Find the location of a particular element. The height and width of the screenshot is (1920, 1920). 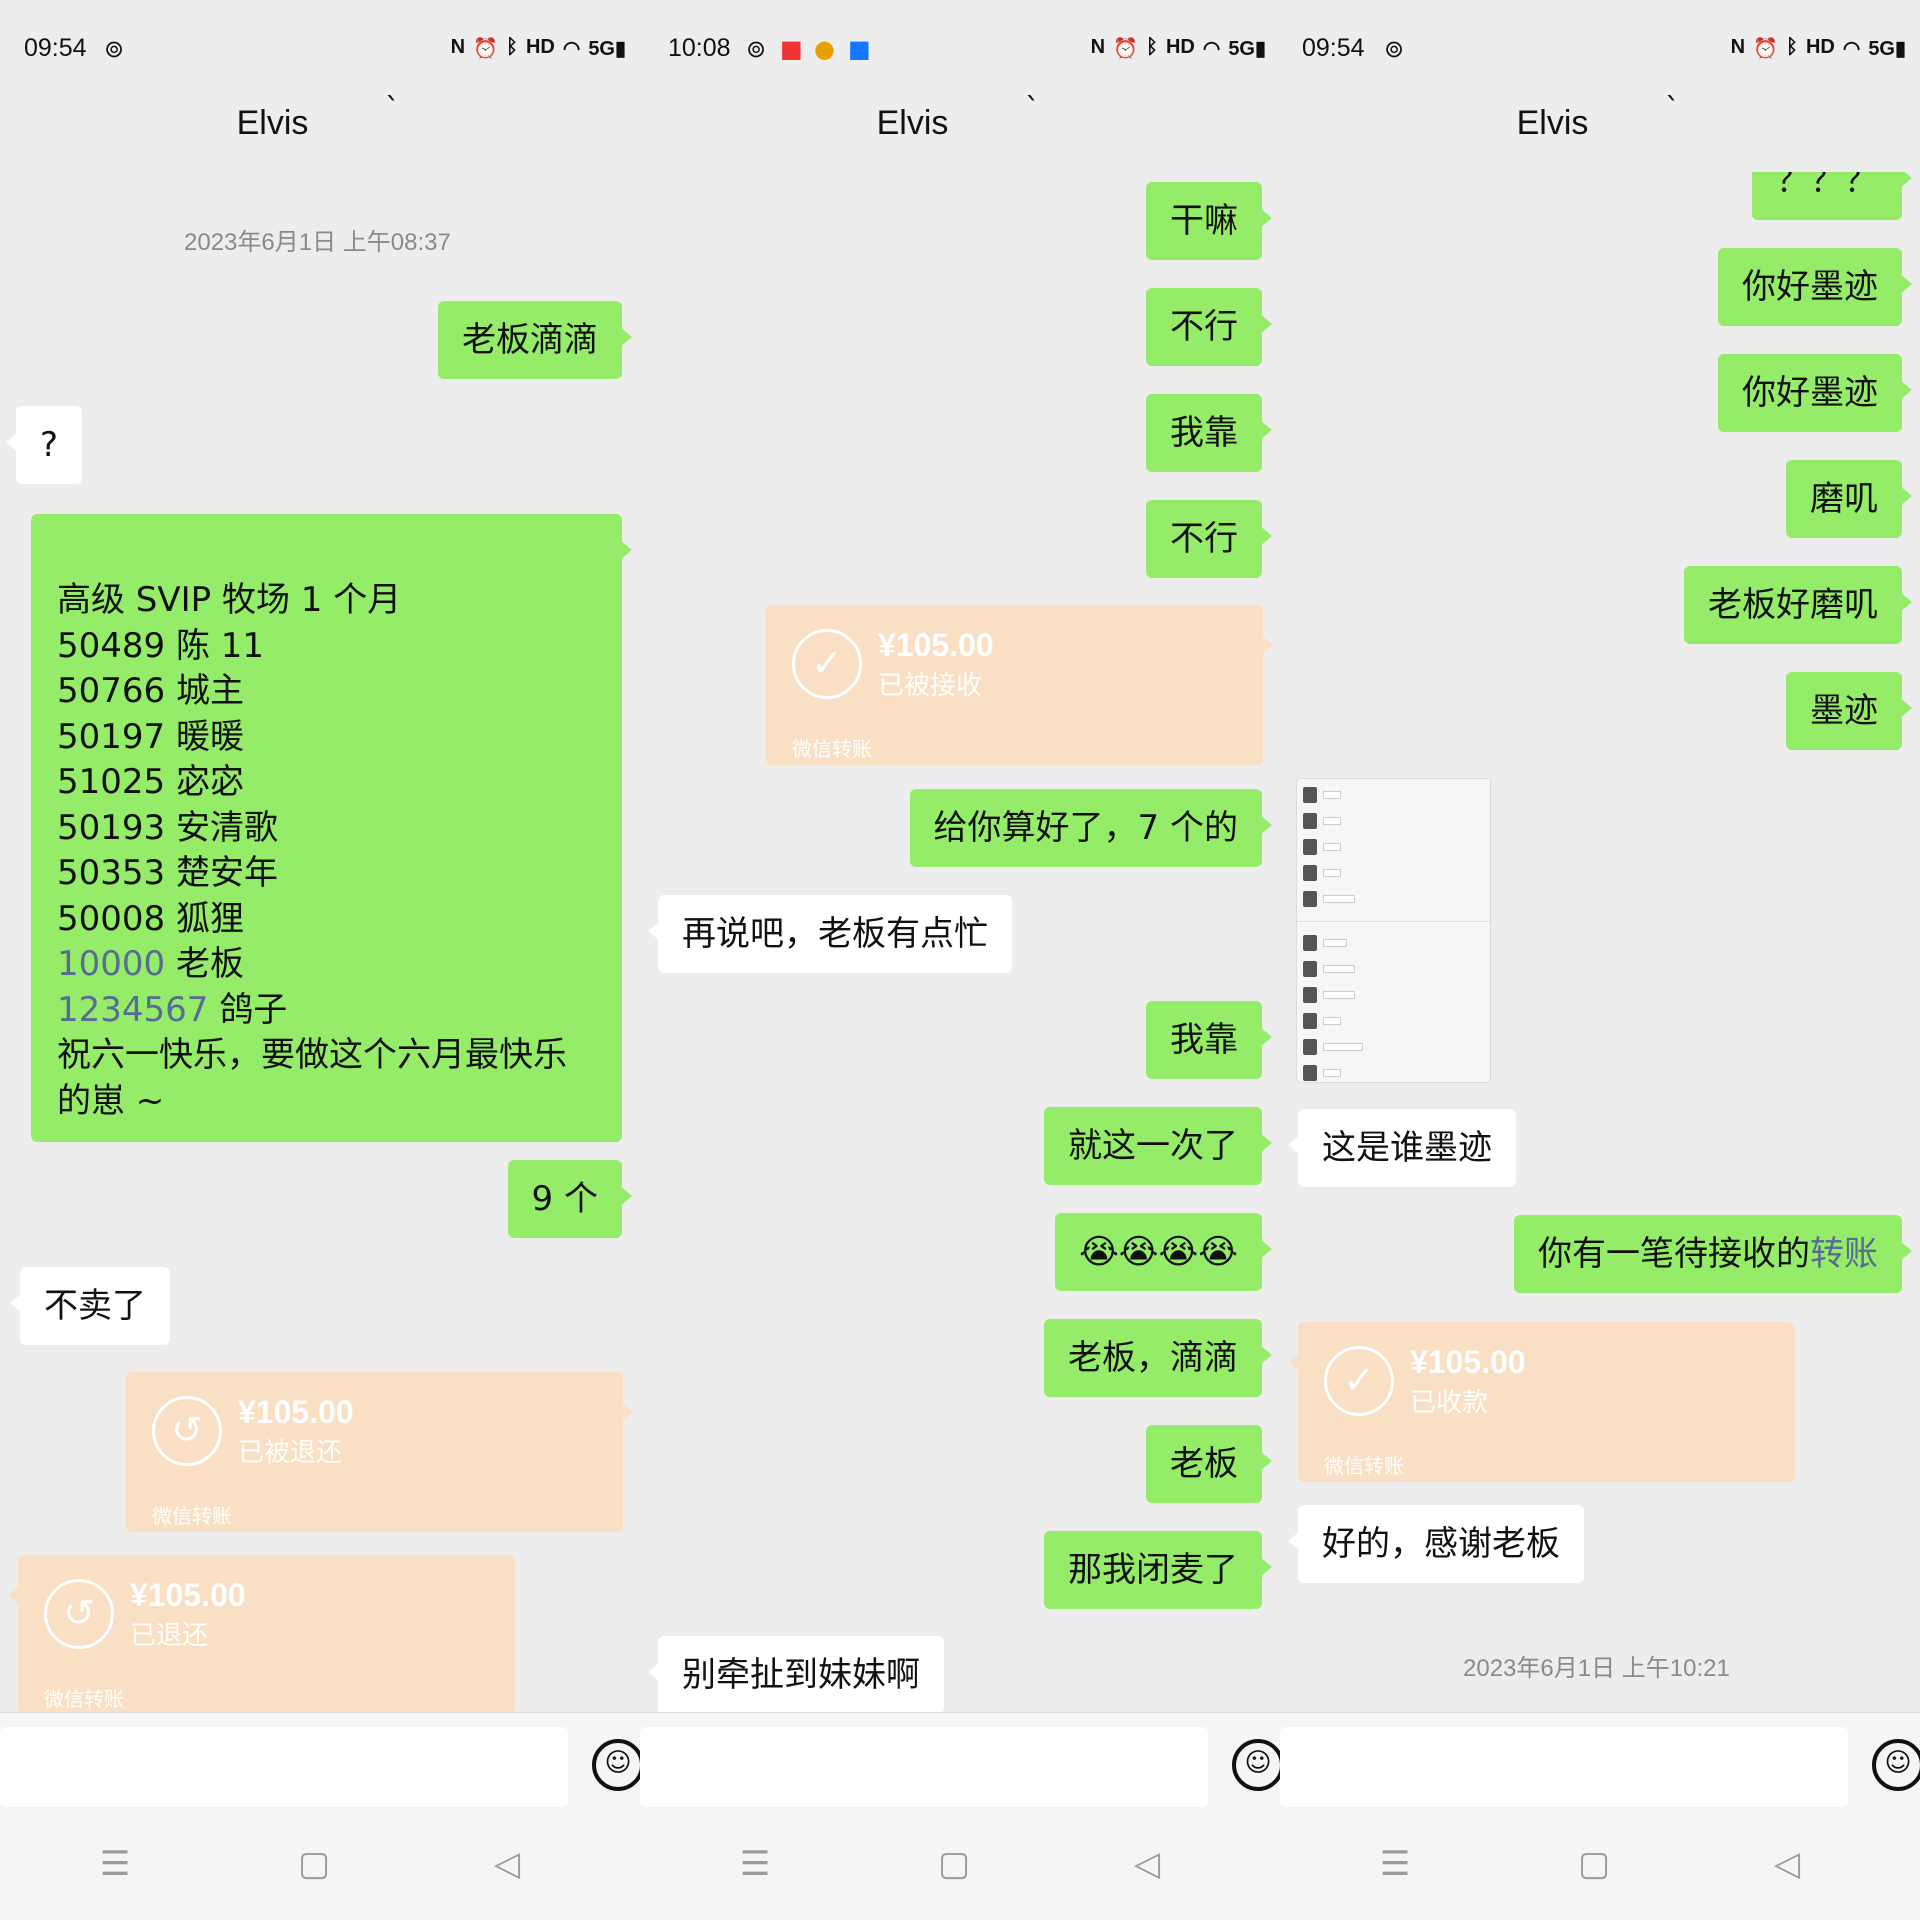

phone-link: 1234567 is located at coordinates (132, 1010).